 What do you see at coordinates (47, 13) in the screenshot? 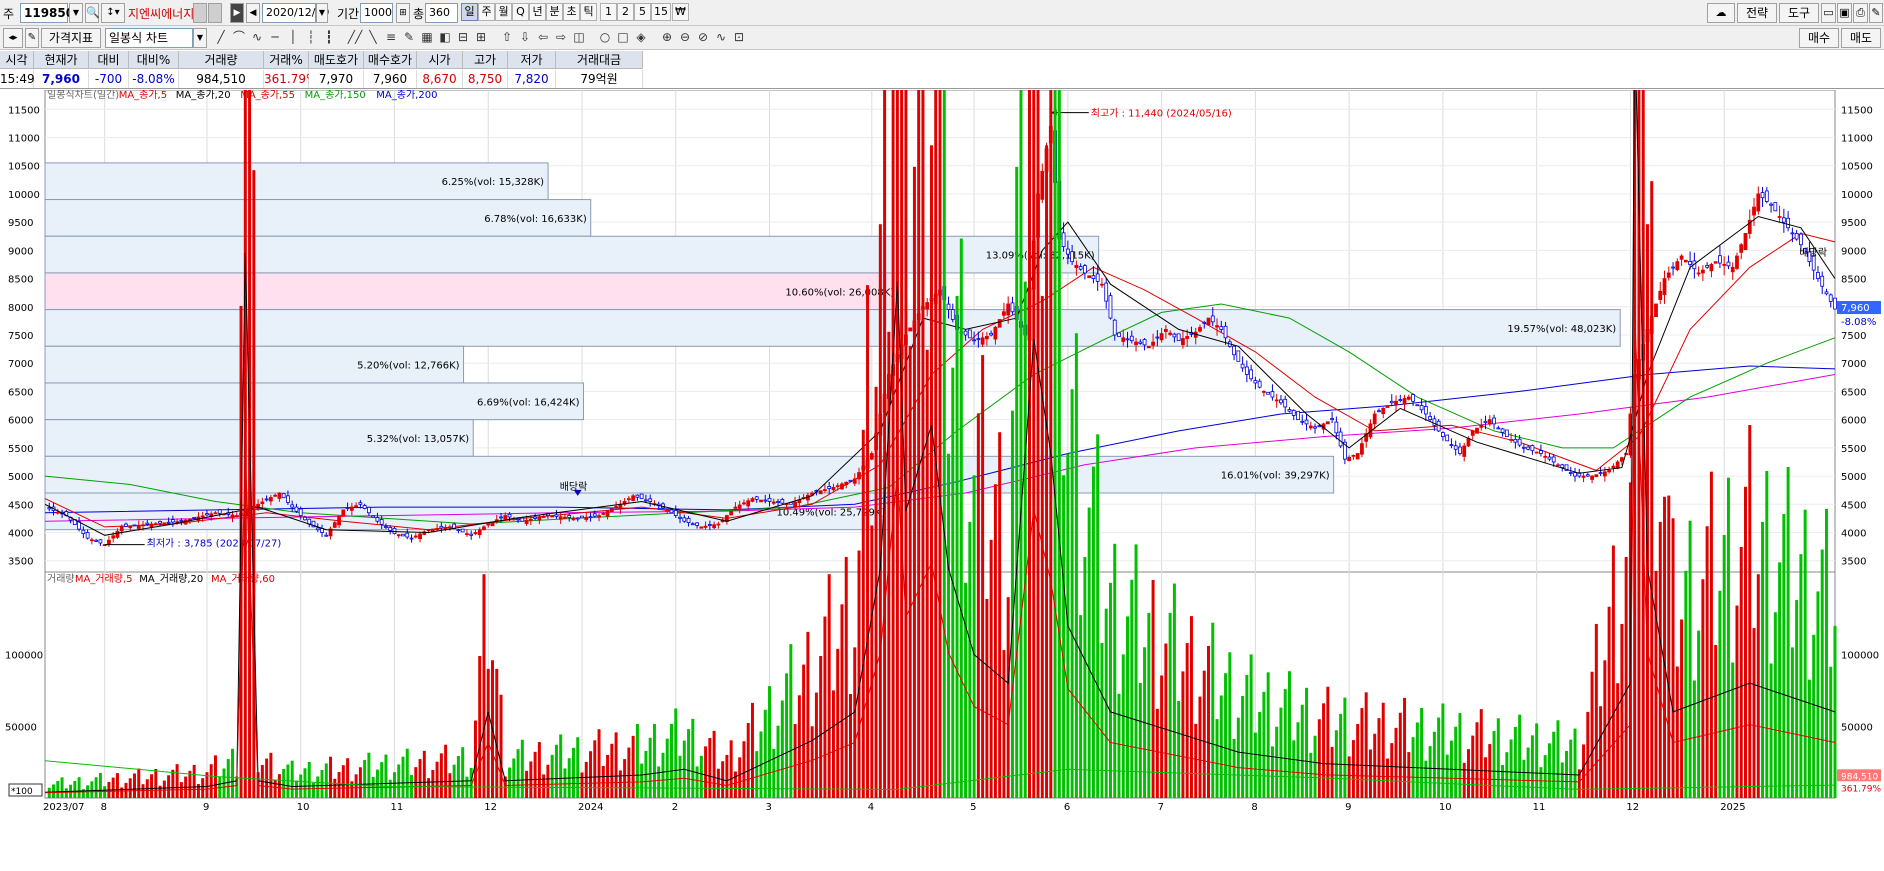
I see `stock-code-input: 119850` at bounding box center [47, 13].